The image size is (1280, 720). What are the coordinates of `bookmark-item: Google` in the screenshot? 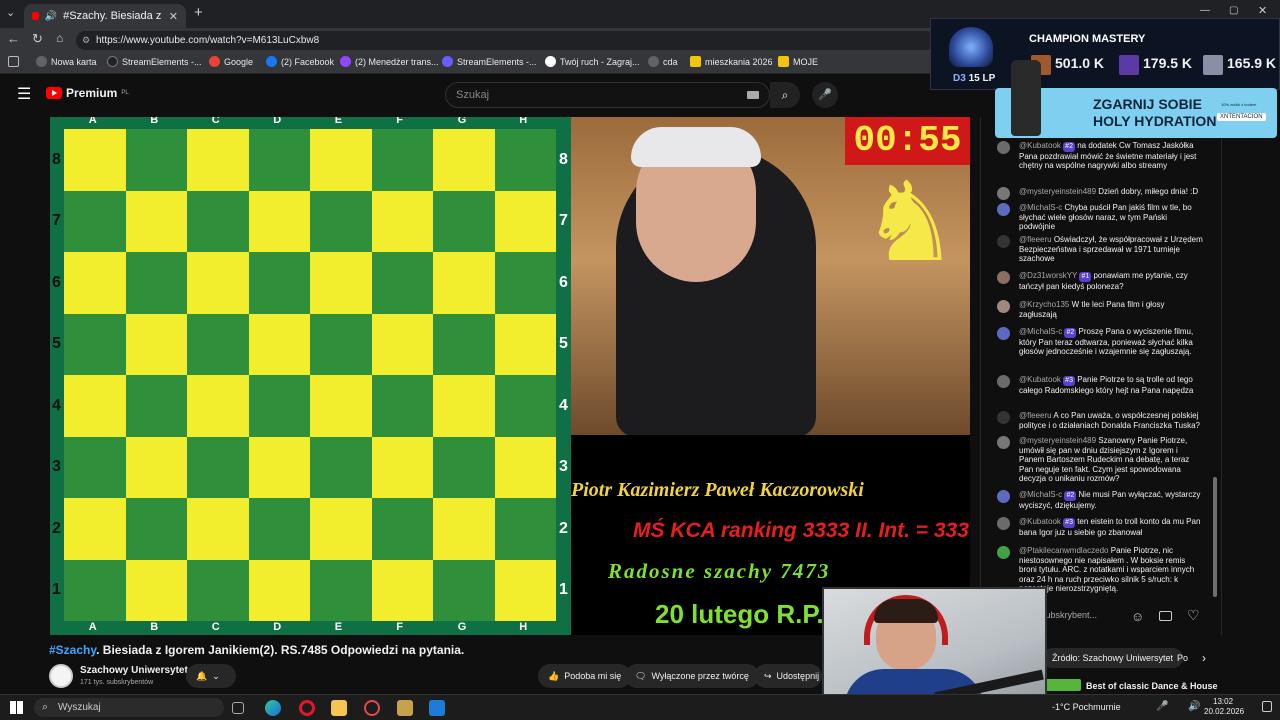 It's located at (231, 61).